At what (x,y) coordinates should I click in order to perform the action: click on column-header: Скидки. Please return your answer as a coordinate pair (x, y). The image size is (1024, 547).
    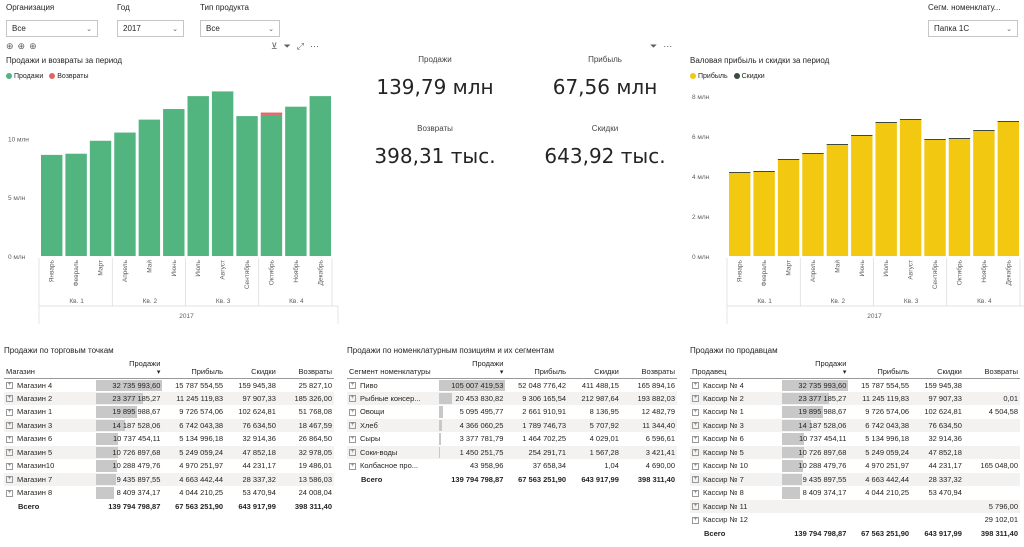
    Looking at the image, I should click on (594, 367).